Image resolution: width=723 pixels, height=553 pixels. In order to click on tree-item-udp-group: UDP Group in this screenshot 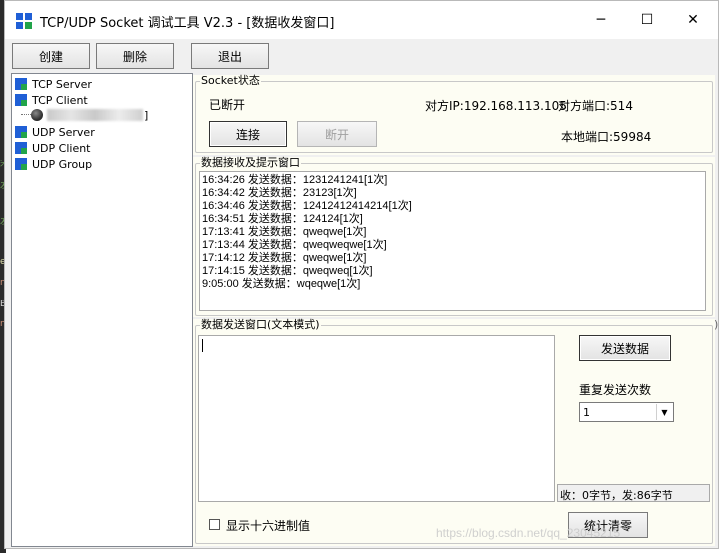, I will do `click(53, 164)`.